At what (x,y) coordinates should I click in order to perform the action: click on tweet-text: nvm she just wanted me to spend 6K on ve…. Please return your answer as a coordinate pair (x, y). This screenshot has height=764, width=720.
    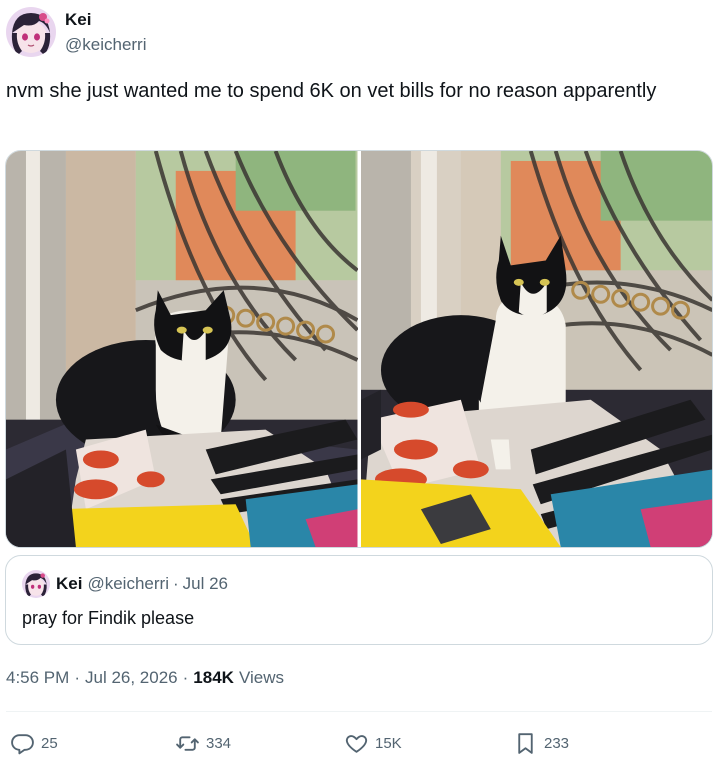
    Looking at the image, I should click on (331, 91).